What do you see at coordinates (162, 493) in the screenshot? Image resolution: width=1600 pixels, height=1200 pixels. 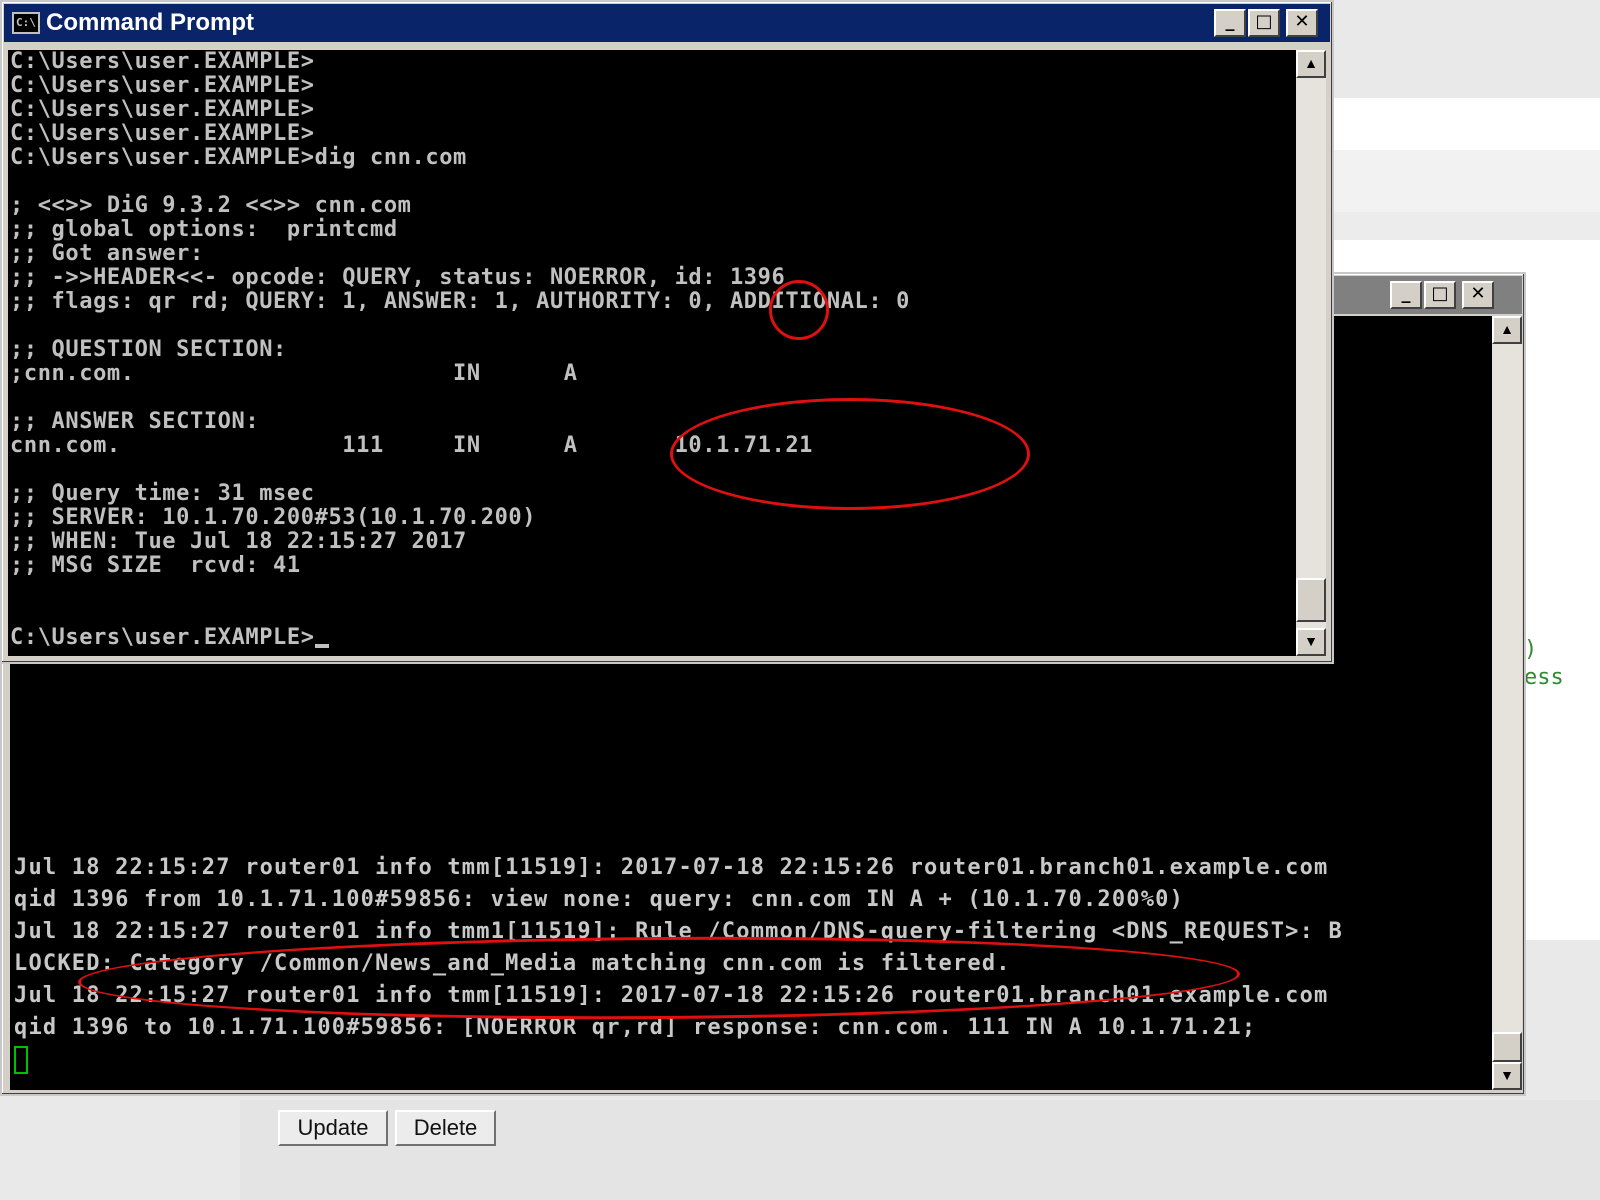 I see `console-line: ;; Query time: 31 msec` at bounding box center [162, 493].